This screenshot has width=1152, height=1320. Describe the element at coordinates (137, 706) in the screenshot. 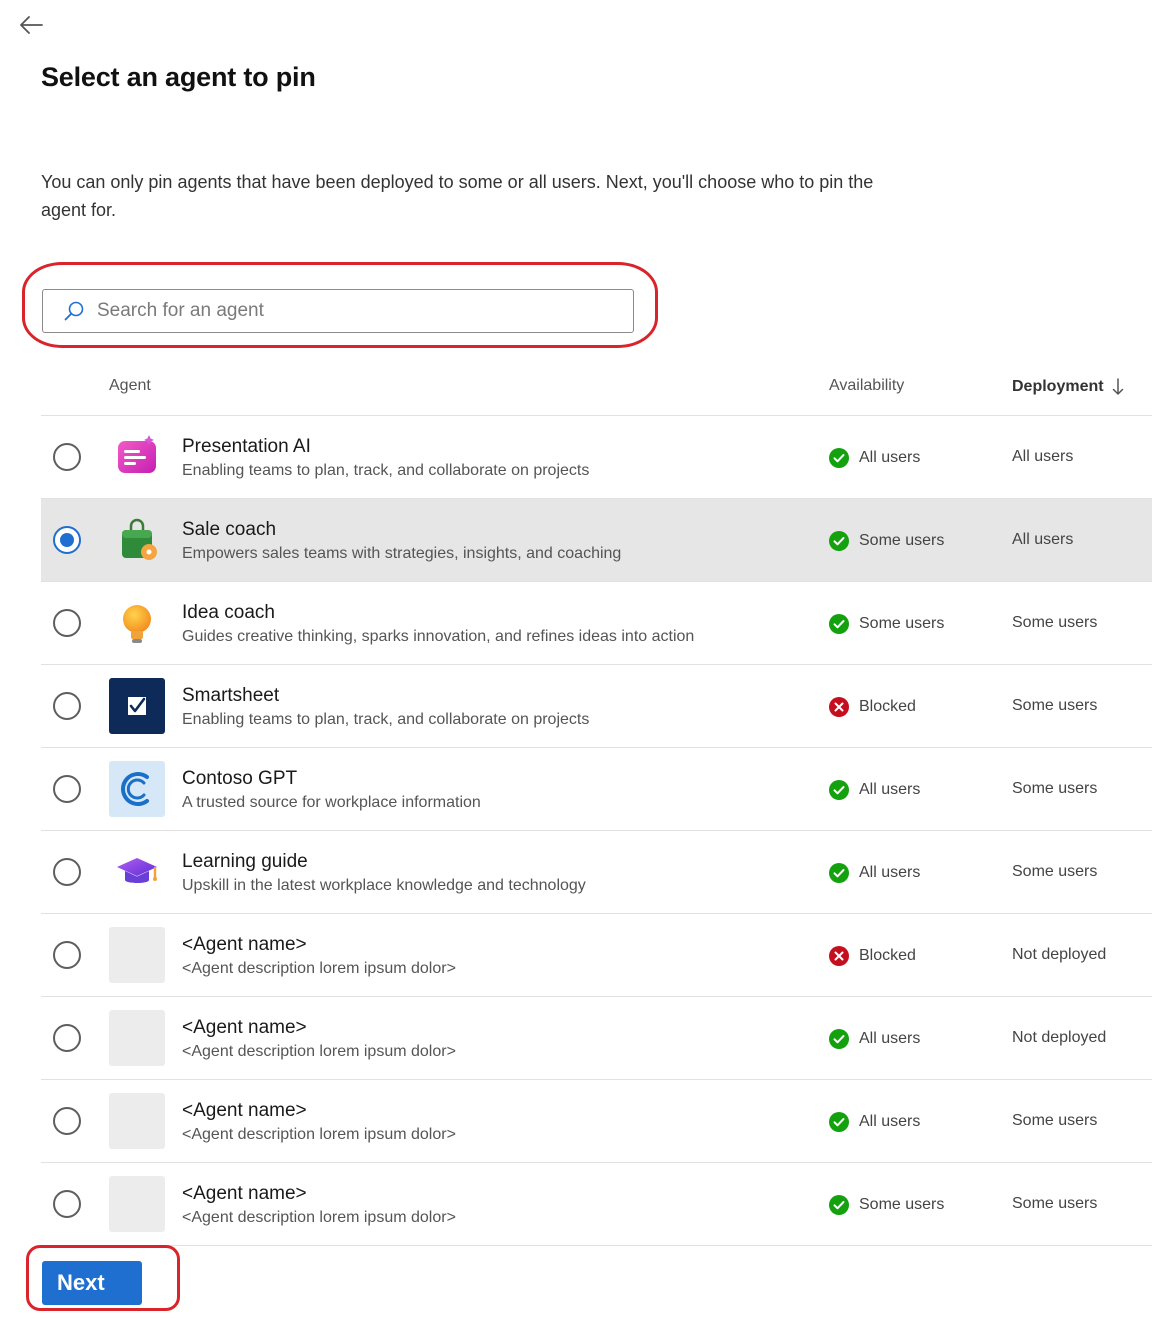

I see `smartsheet-icon` at that location.